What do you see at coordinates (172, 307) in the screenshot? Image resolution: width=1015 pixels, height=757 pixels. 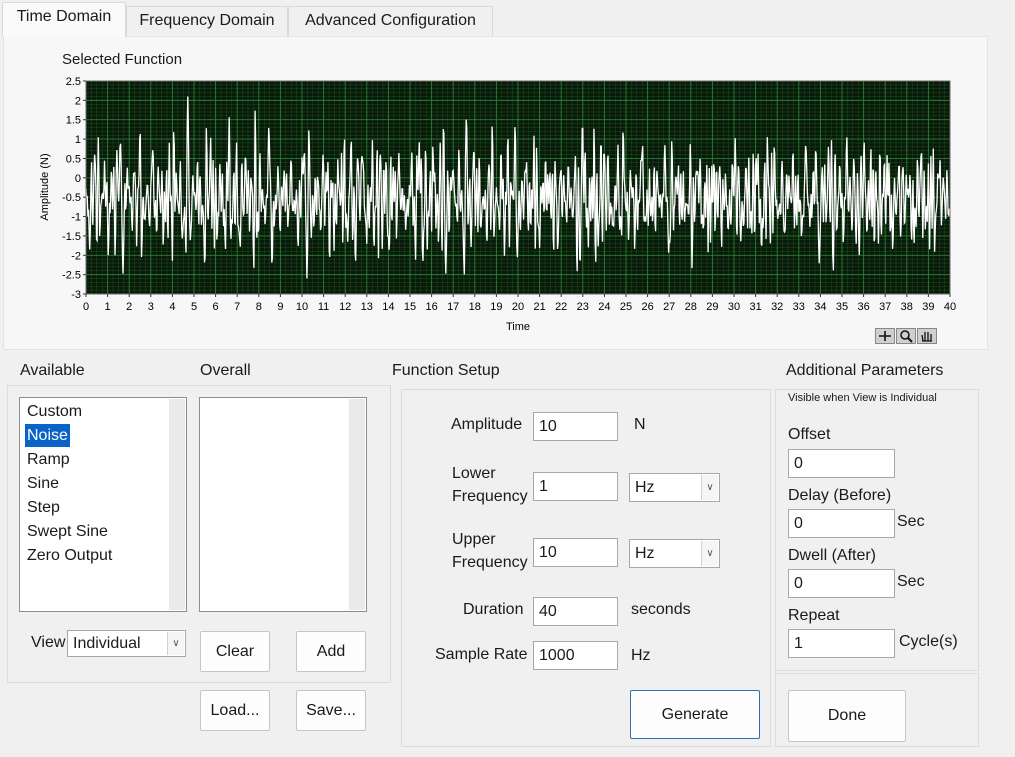 I see `x-tick-label: 4` at bounding box center [172, 307].